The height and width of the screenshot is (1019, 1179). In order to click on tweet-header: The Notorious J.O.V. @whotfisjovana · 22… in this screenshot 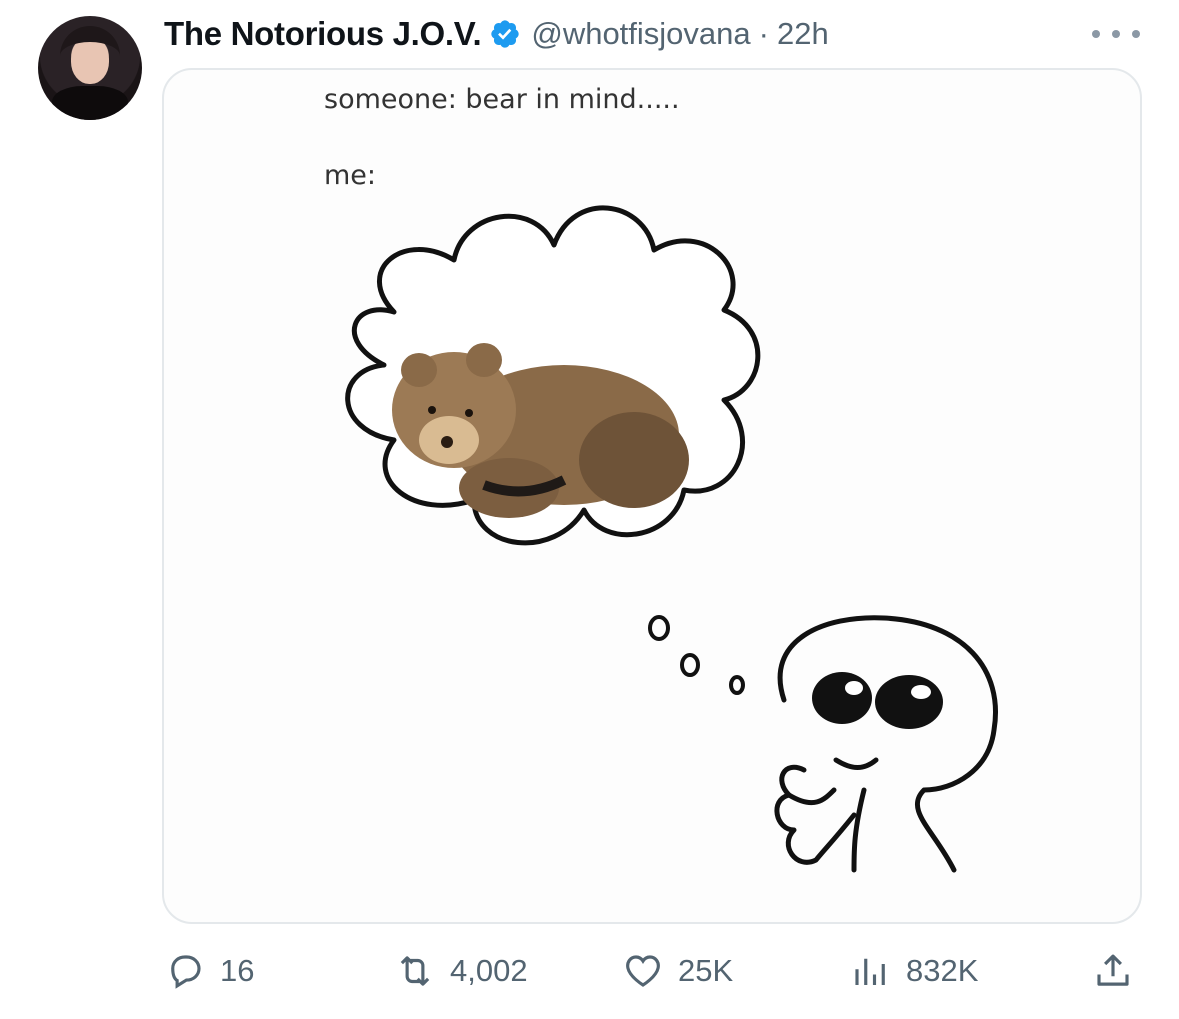, I will do `click(496, 34)`.